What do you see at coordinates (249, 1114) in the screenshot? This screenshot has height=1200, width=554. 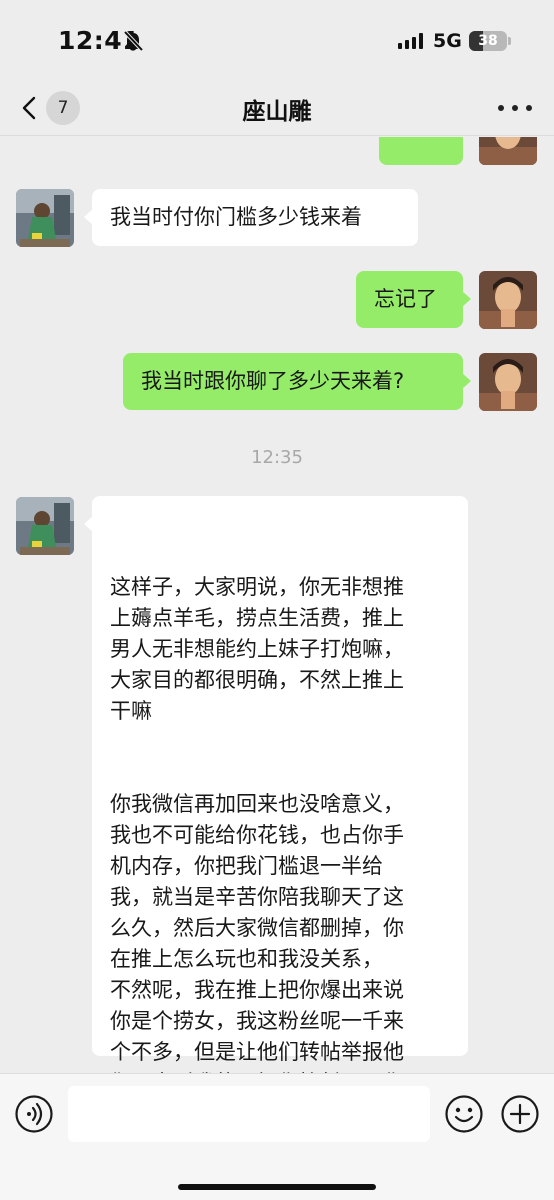 I see `message-input` at bounding box center [249, 1114].